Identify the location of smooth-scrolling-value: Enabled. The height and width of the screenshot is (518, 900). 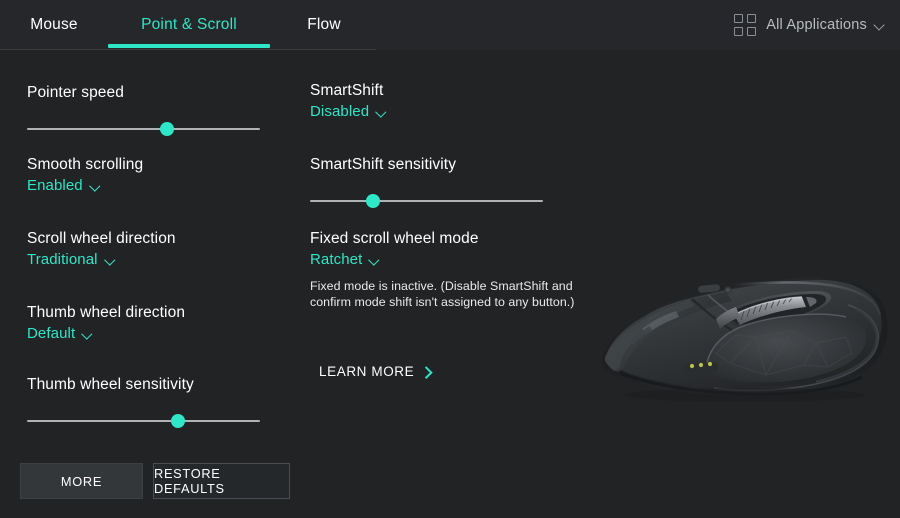
(55, 185).